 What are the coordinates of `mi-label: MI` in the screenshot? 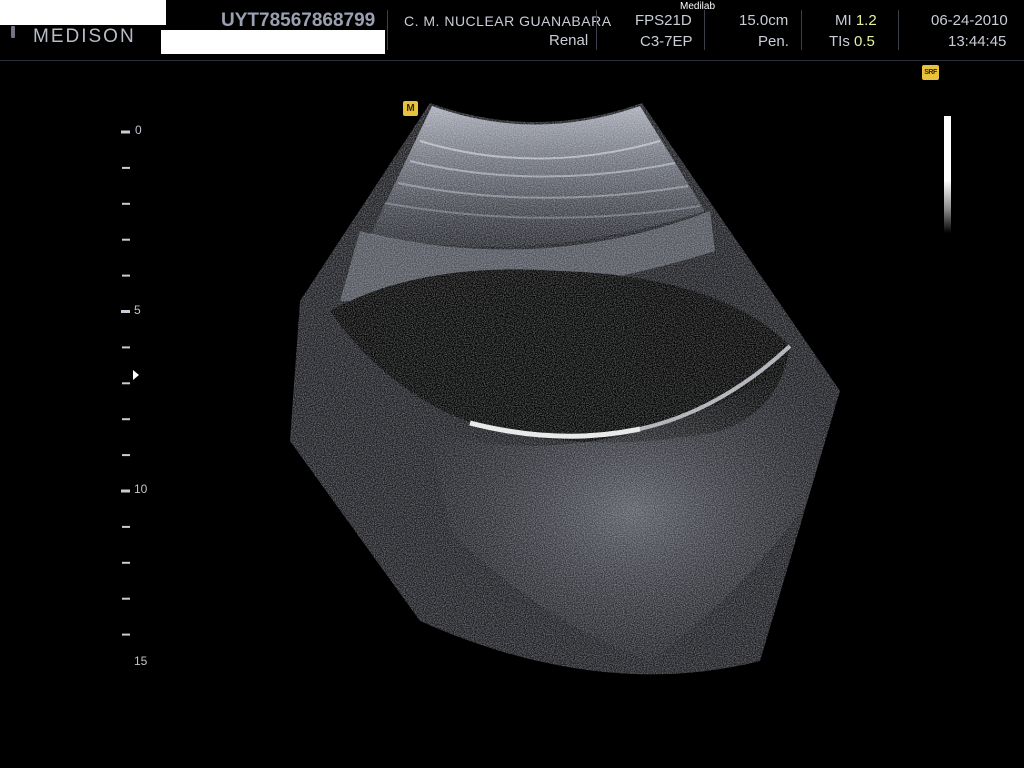 It's located at (843, 20).